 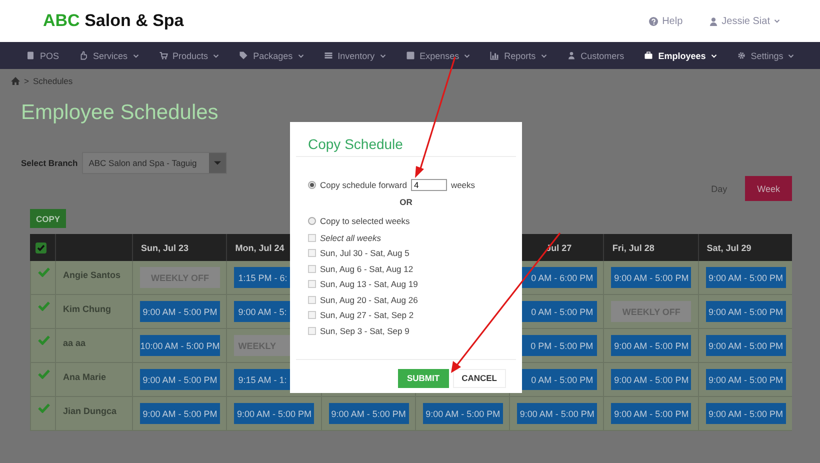 I want to click on logo: ABC Salon & Spa, so click(x=113, y=21).